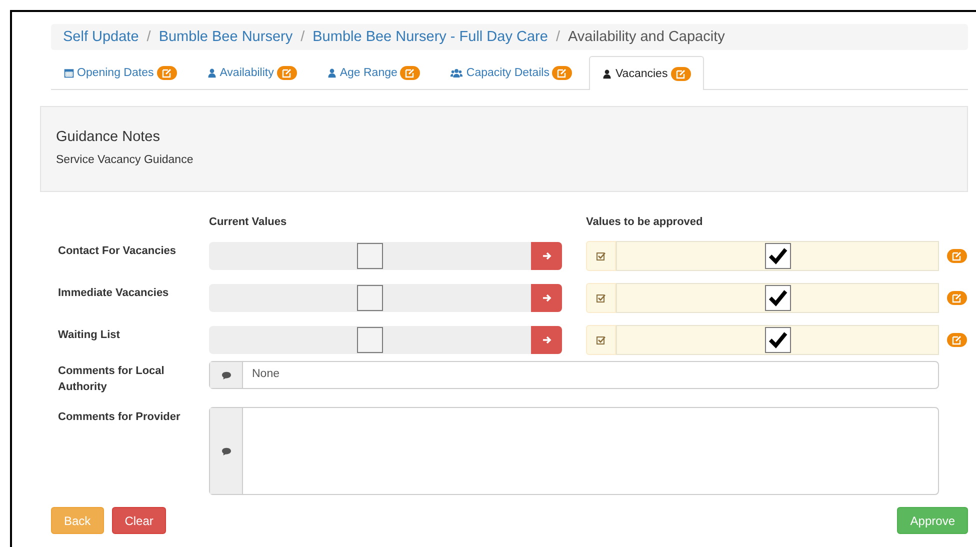  Describe the element at coordinates (644, 222) in the screenshot. I see `column-heading: Values to be approved` at that location.